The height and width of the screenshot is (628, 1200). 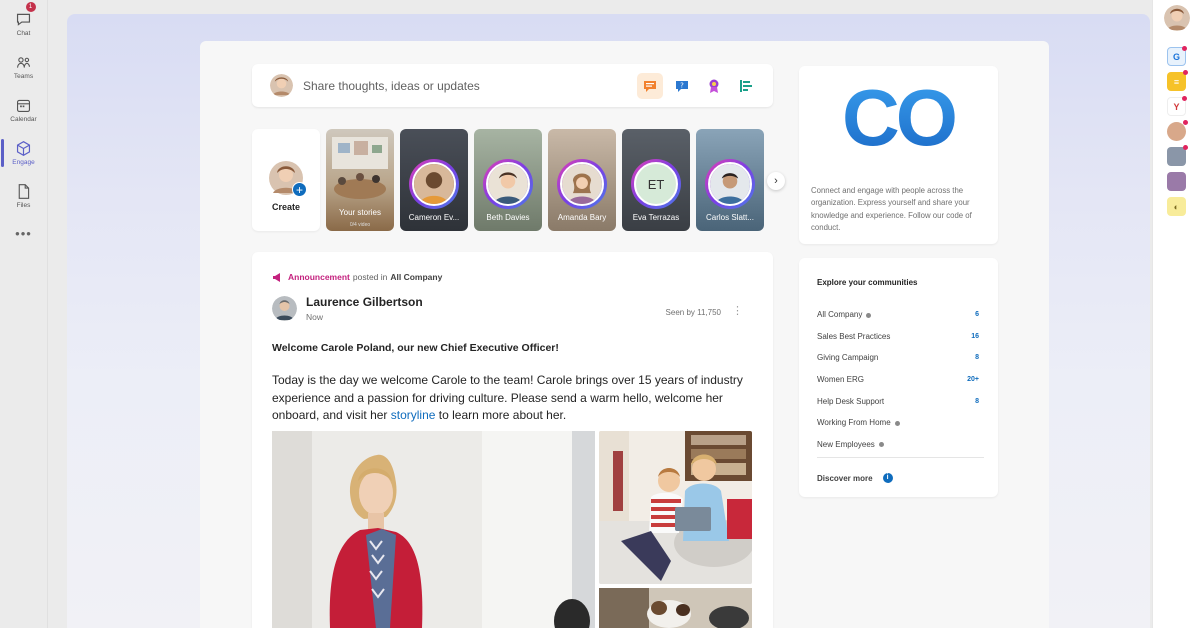 I want to click on rail-item-teams: Teams, so click(x=24, y=66).